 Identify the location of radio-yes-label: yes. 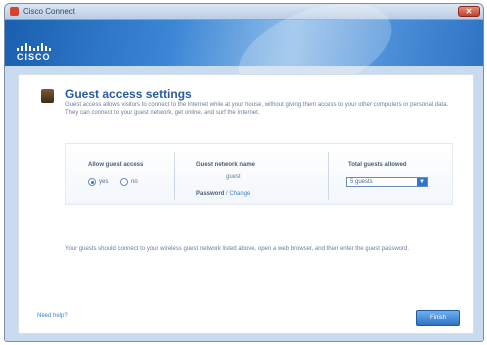
(104, 182).